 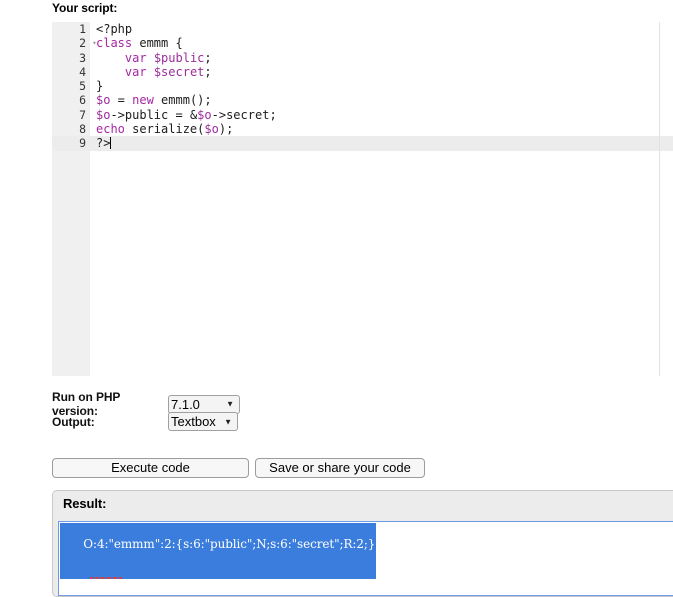 What do you see at coordinates (248, 114) in the screenshot?
I see `code-token-prop: secret` at bounding box center [248, 114].